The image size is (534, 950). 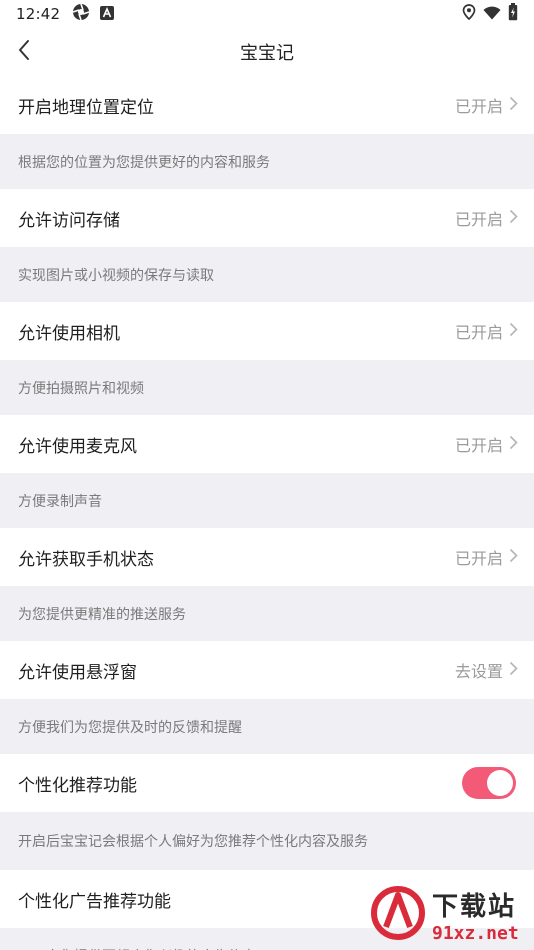 What do you see at coordinates (469, 14) in the screenshot?
I see `location-icon` at bounding box center [469, 14].